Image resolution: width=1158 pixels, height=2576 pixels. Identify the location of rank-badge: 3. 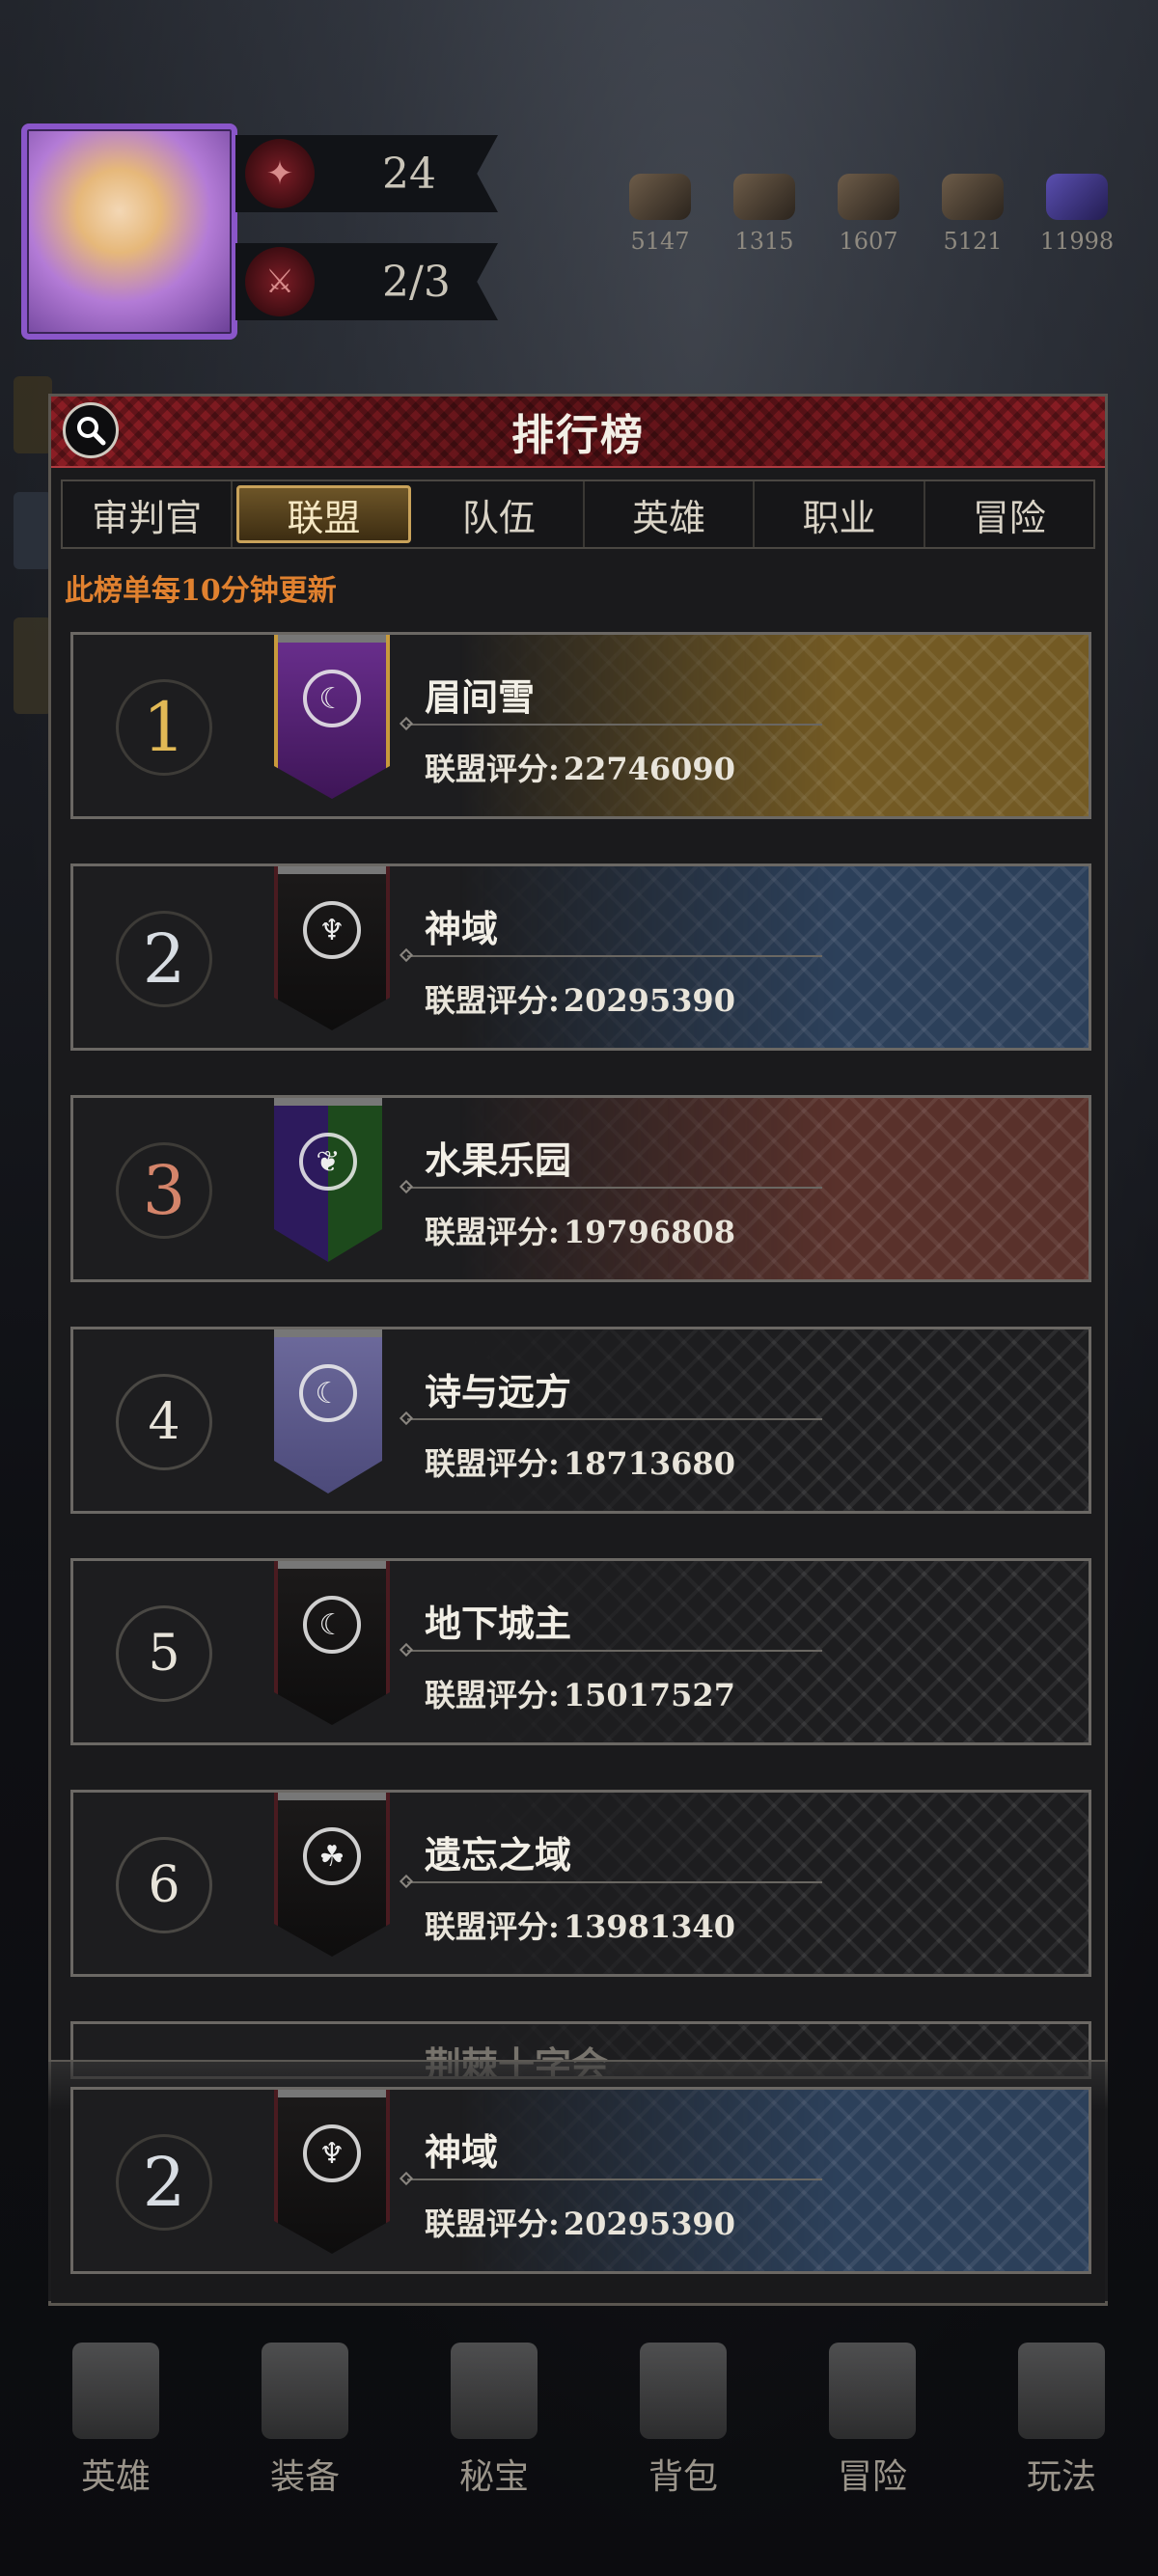
(164, 1191).